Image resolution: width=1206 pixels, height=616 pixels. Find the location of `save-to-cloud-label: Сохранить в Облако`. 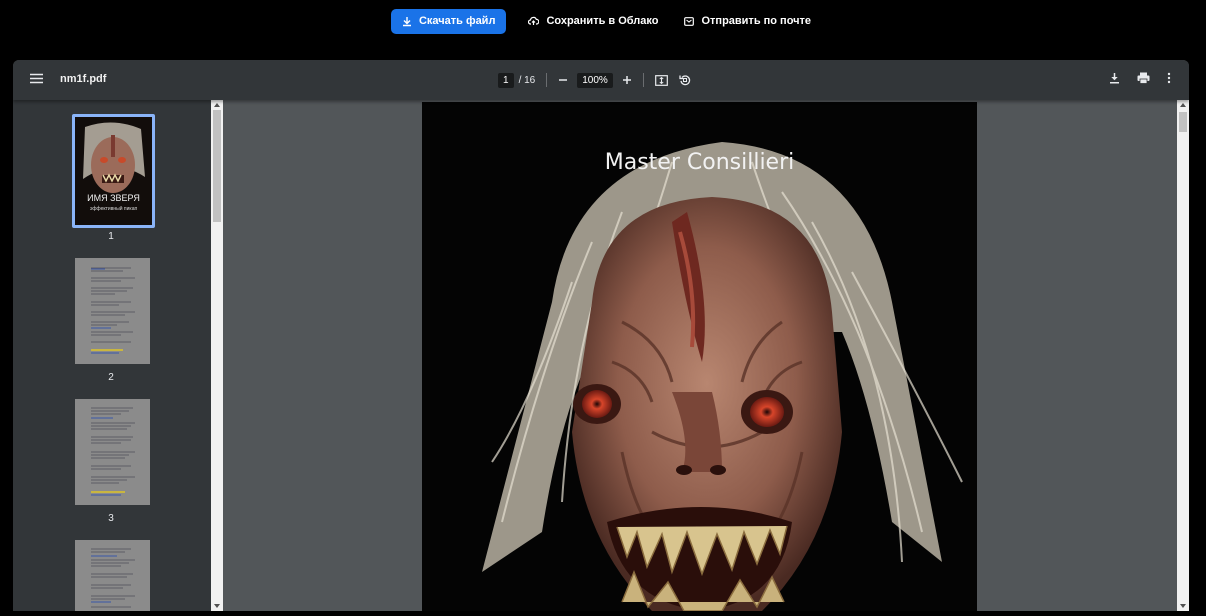

save-to-cloud-label: Сохранить в Облако is located at coordinates (602, 21).